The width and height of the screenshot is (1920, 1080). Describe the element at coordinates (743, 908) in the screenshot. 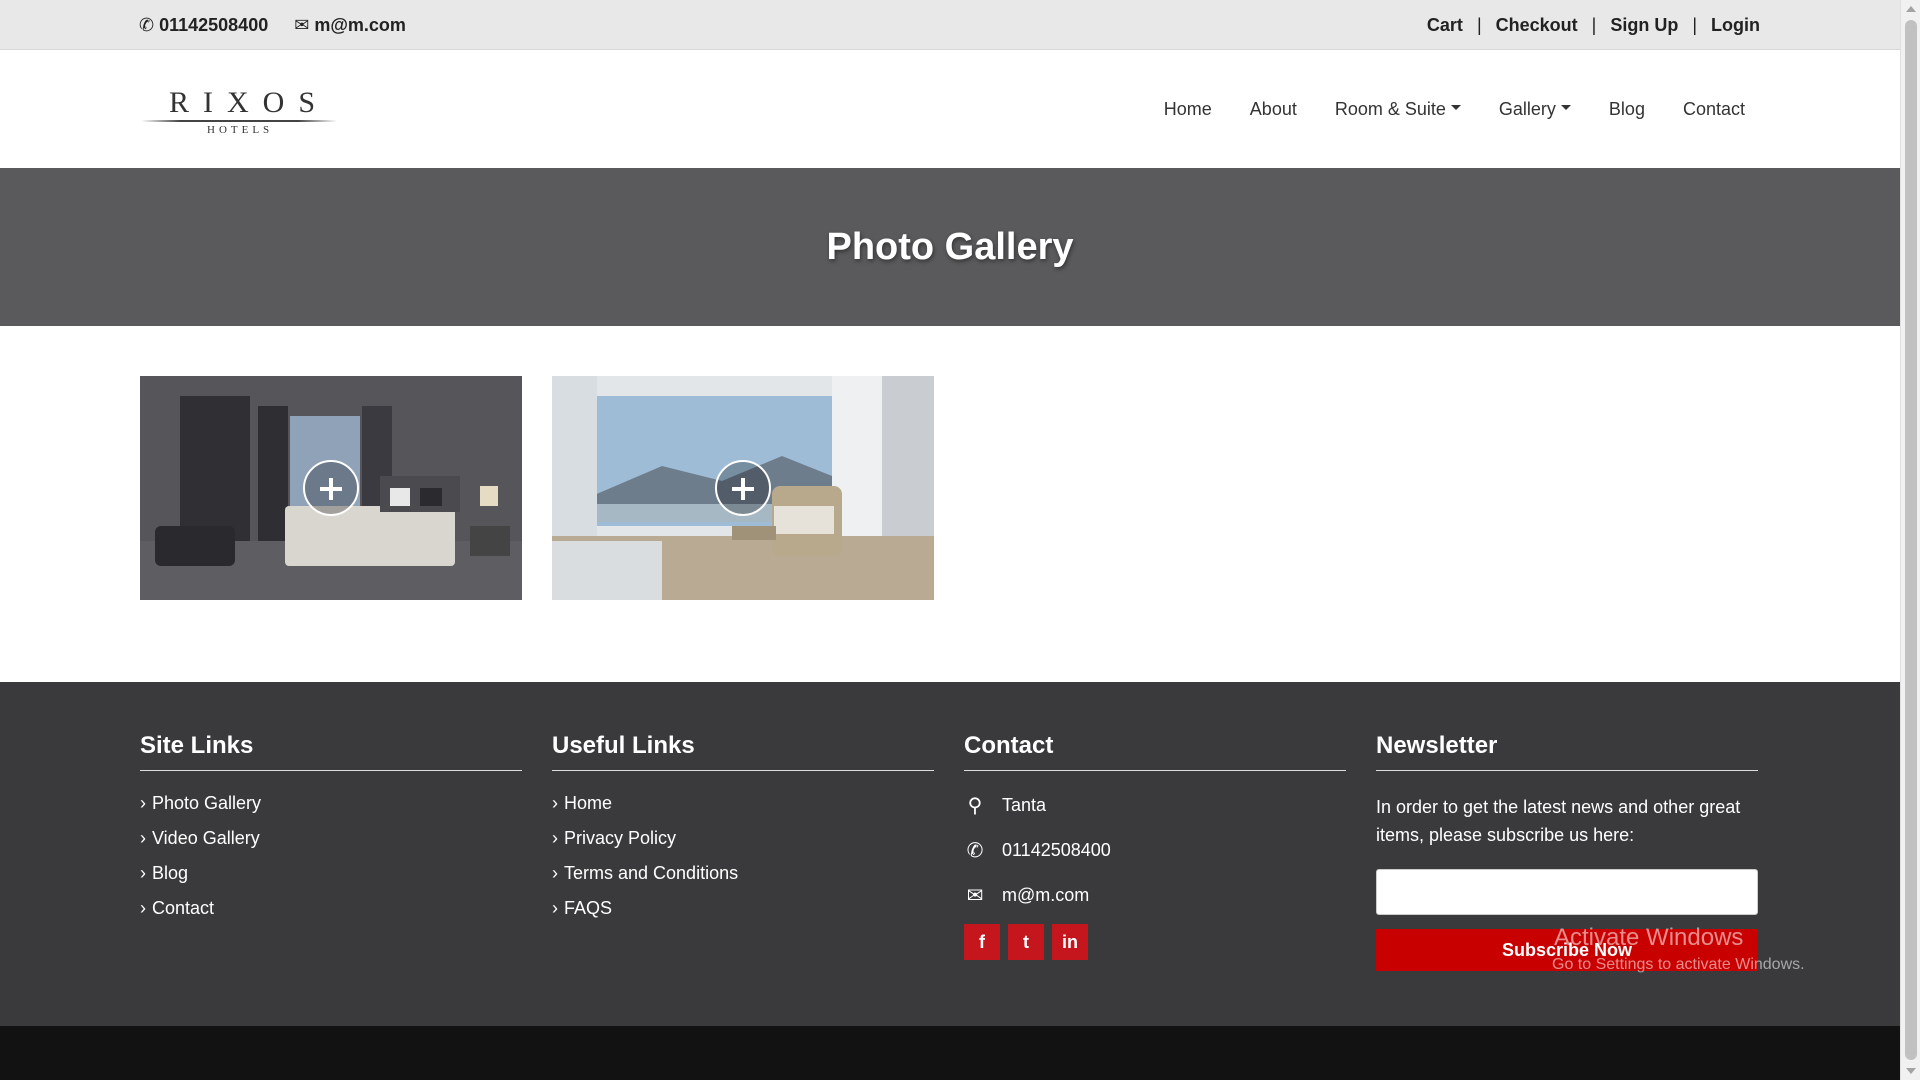

I see `footer-link-faqs: › FAQS` at that location.